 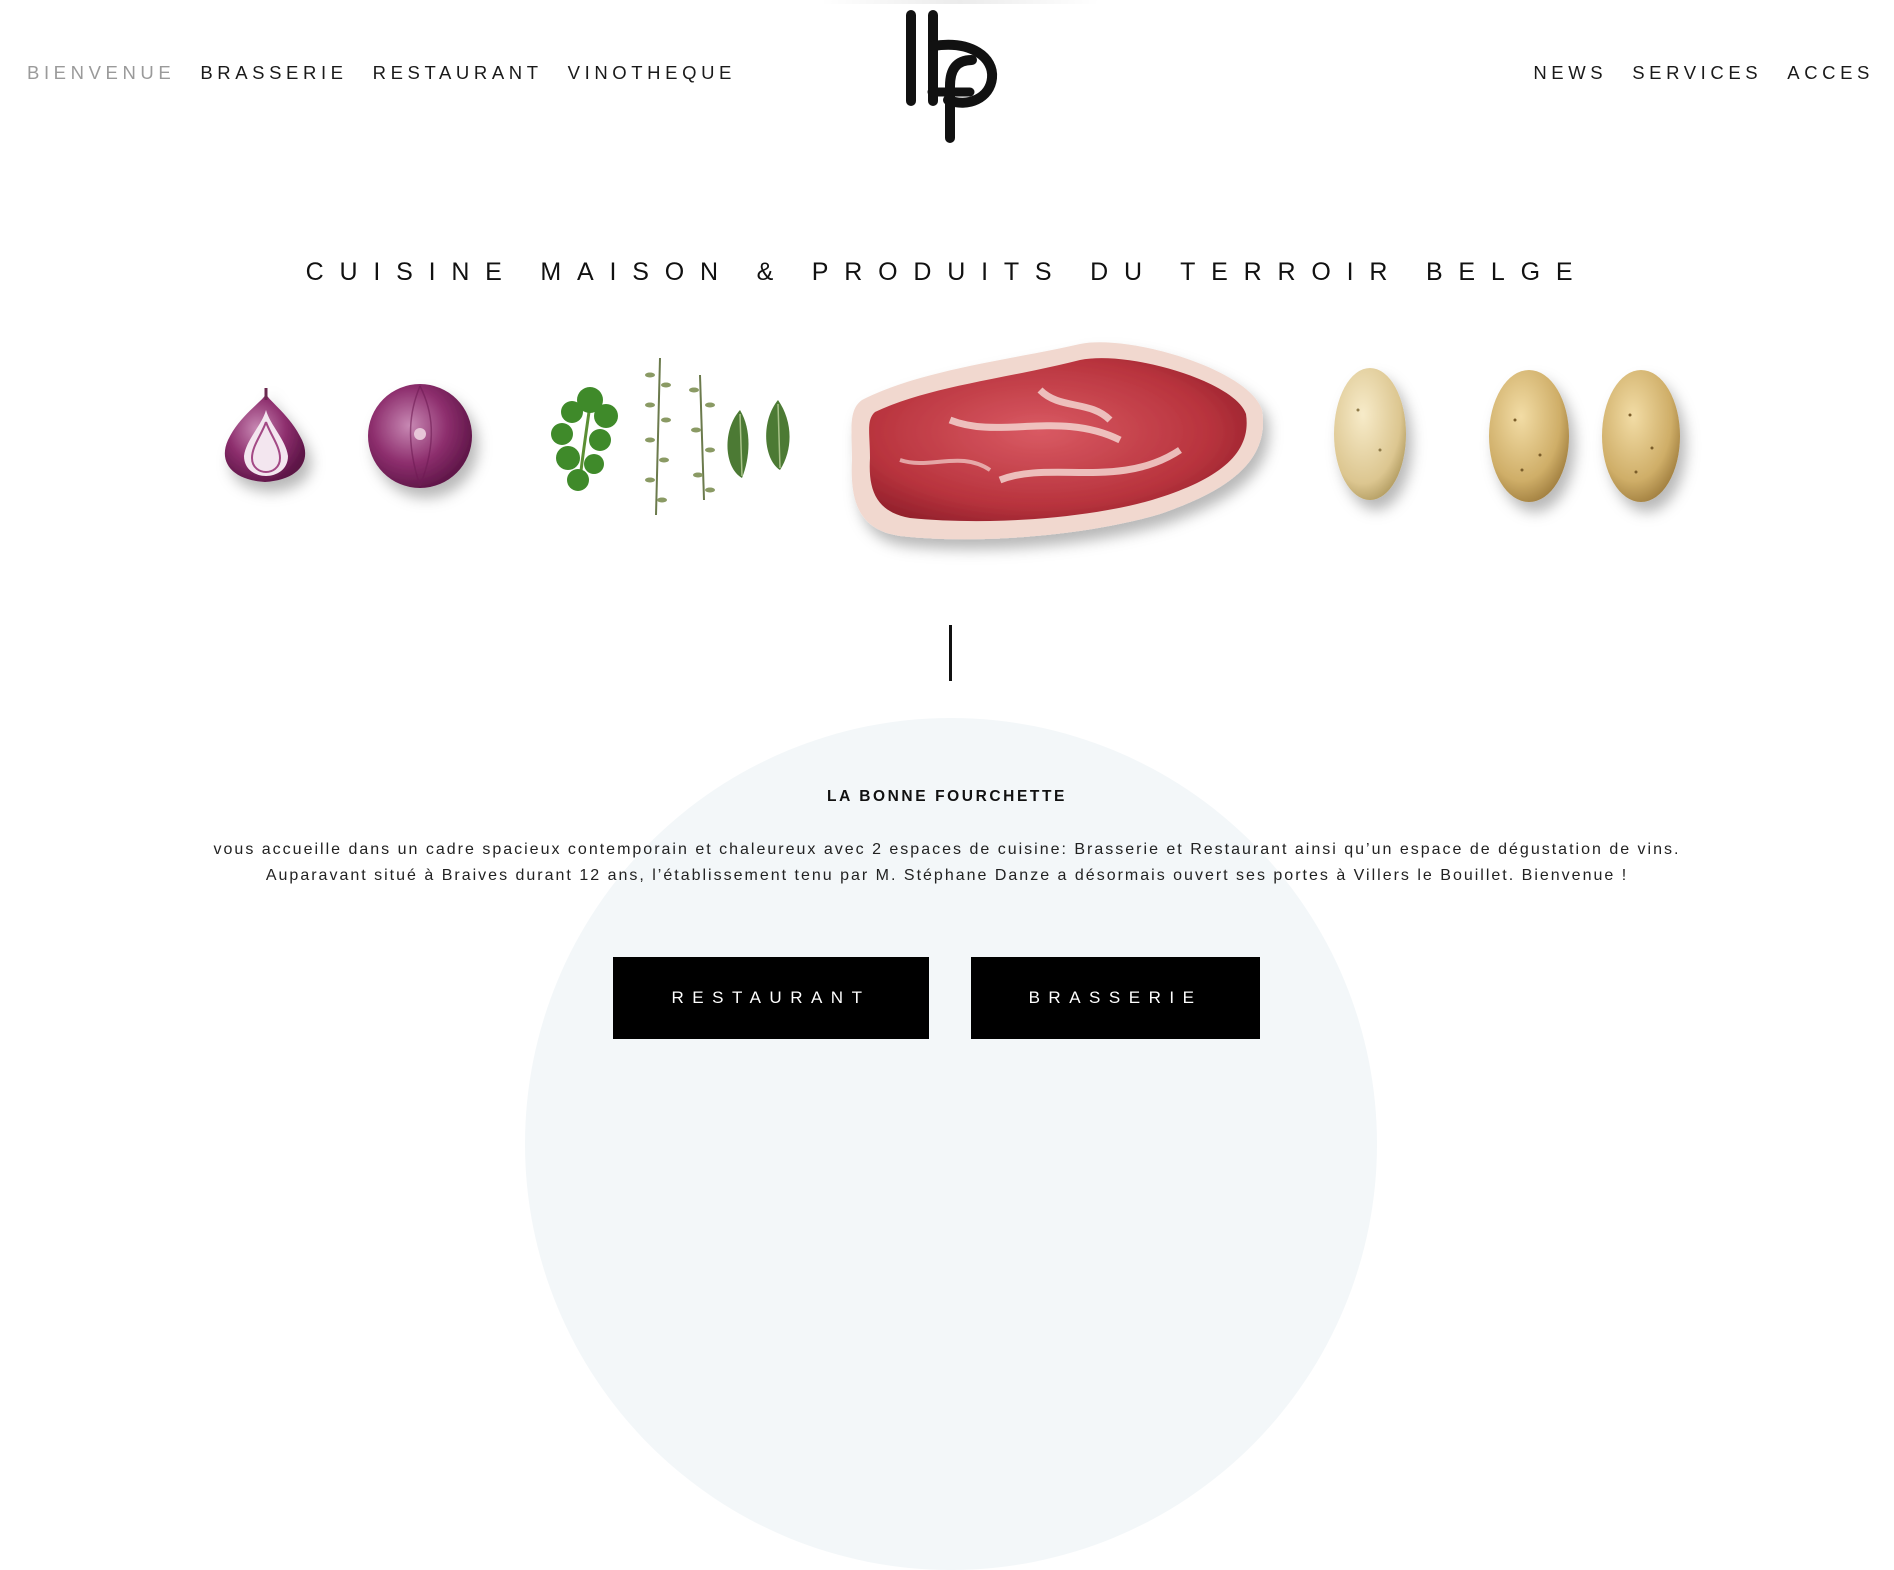 What do you see at coordinates (947, 796) in the screenshot?
I see `about-title: LA BONNE FOURCHETTE` at bounding box center [947, 796].